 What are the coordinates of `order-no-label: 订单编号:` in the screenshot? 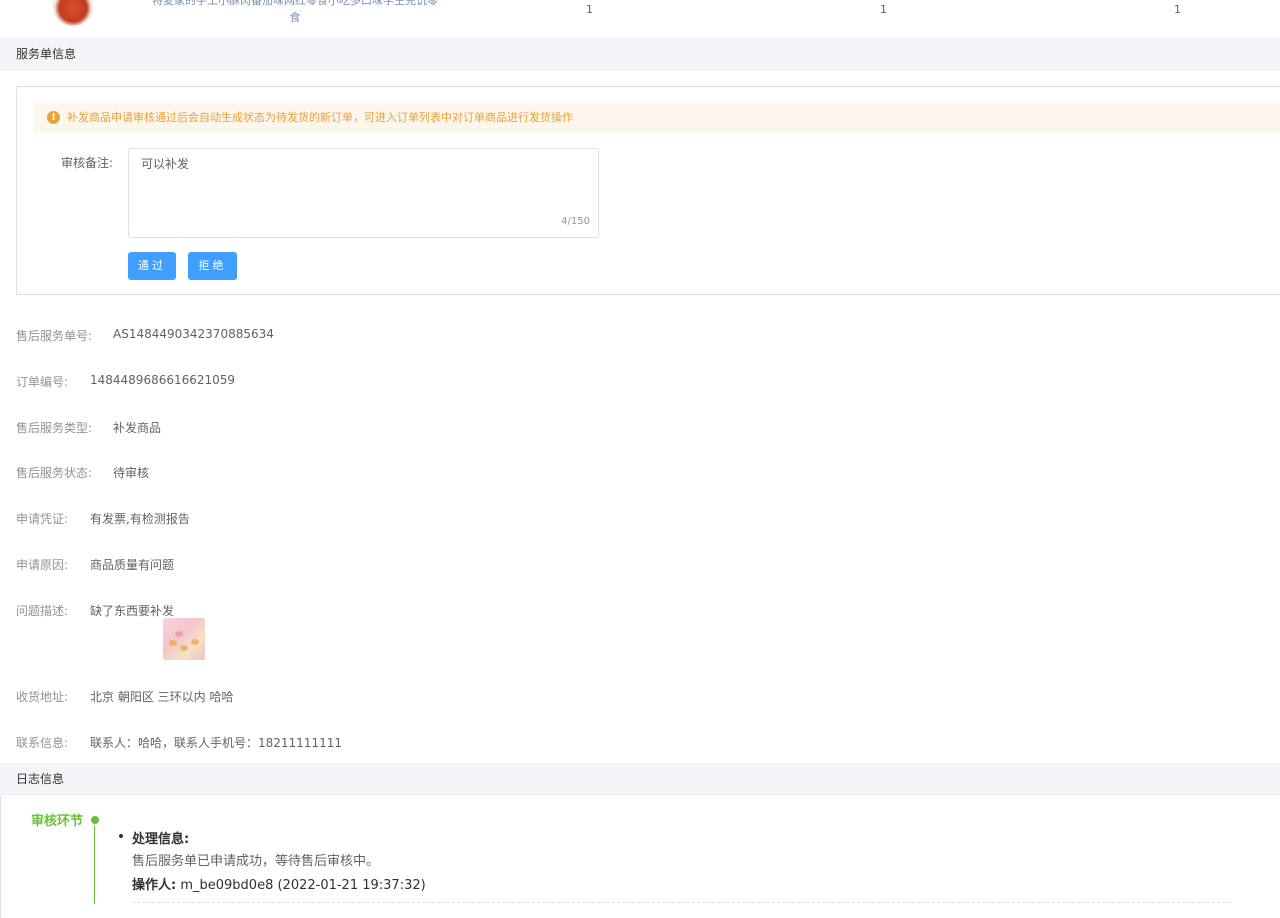 It's located at (42, 382).